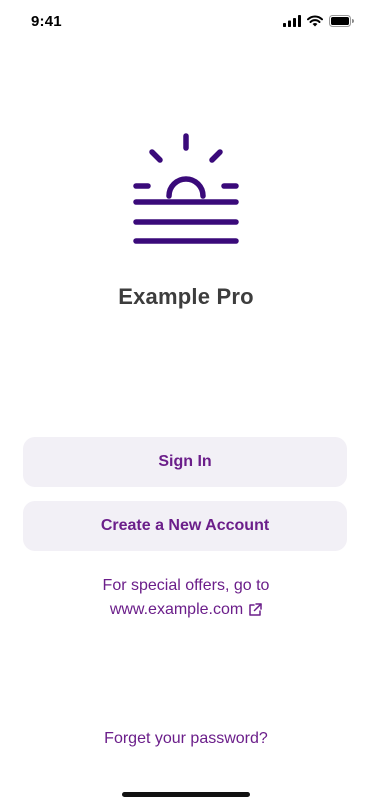 Image resolution: width=372 pixels, height=805 pixels. What do you see at coordinates (186, 296) in the screenshot?
I see `app-title: Example Pro` at bounding box center [186, 296].